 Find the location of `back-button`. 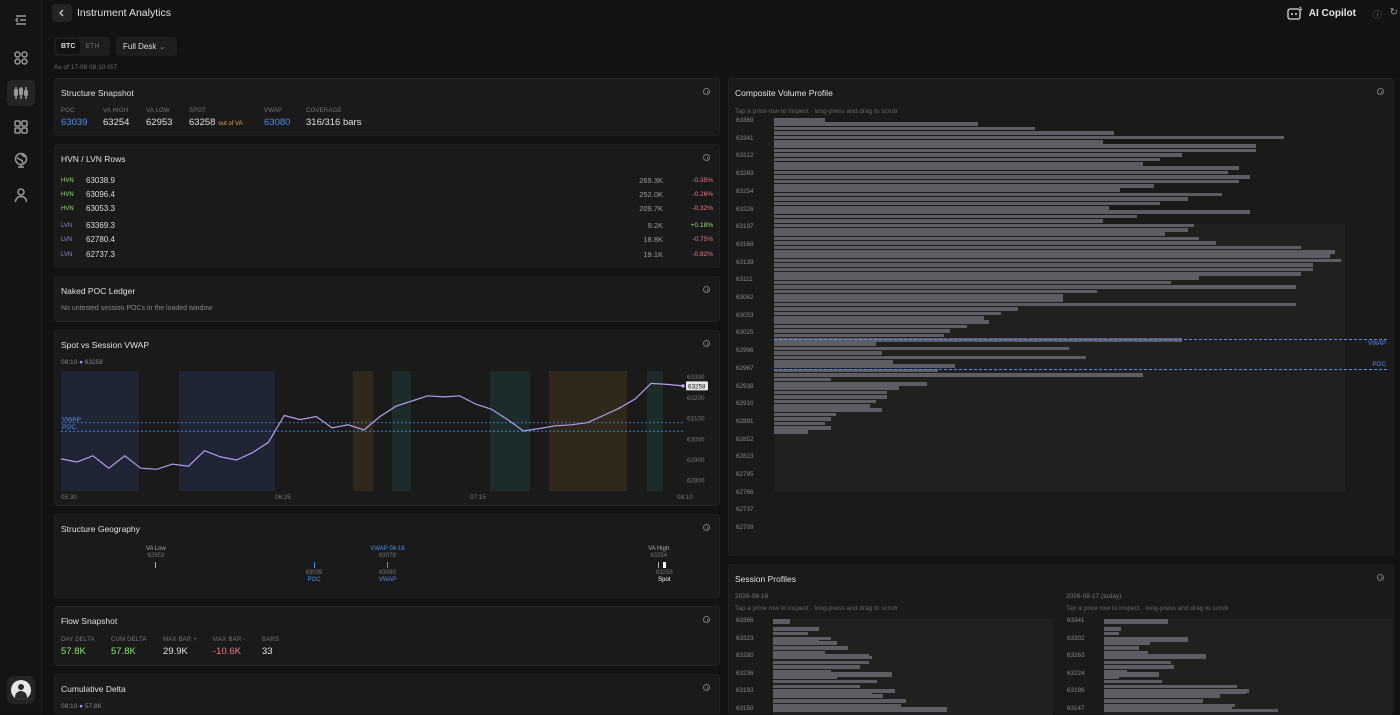

back-button is located at coordinates (62, 13).